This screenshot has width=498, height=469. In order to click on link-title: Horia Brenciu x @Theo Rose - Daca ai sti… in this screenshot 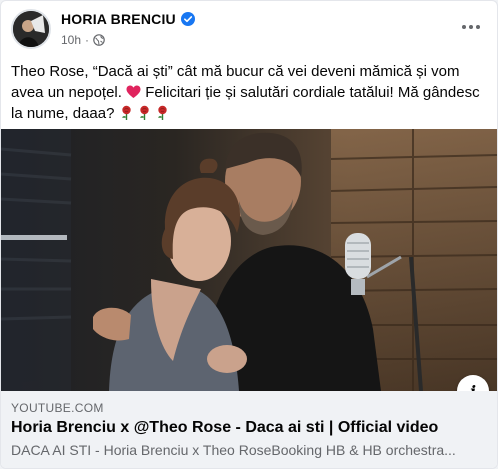, I will do `click(249, 428)`.